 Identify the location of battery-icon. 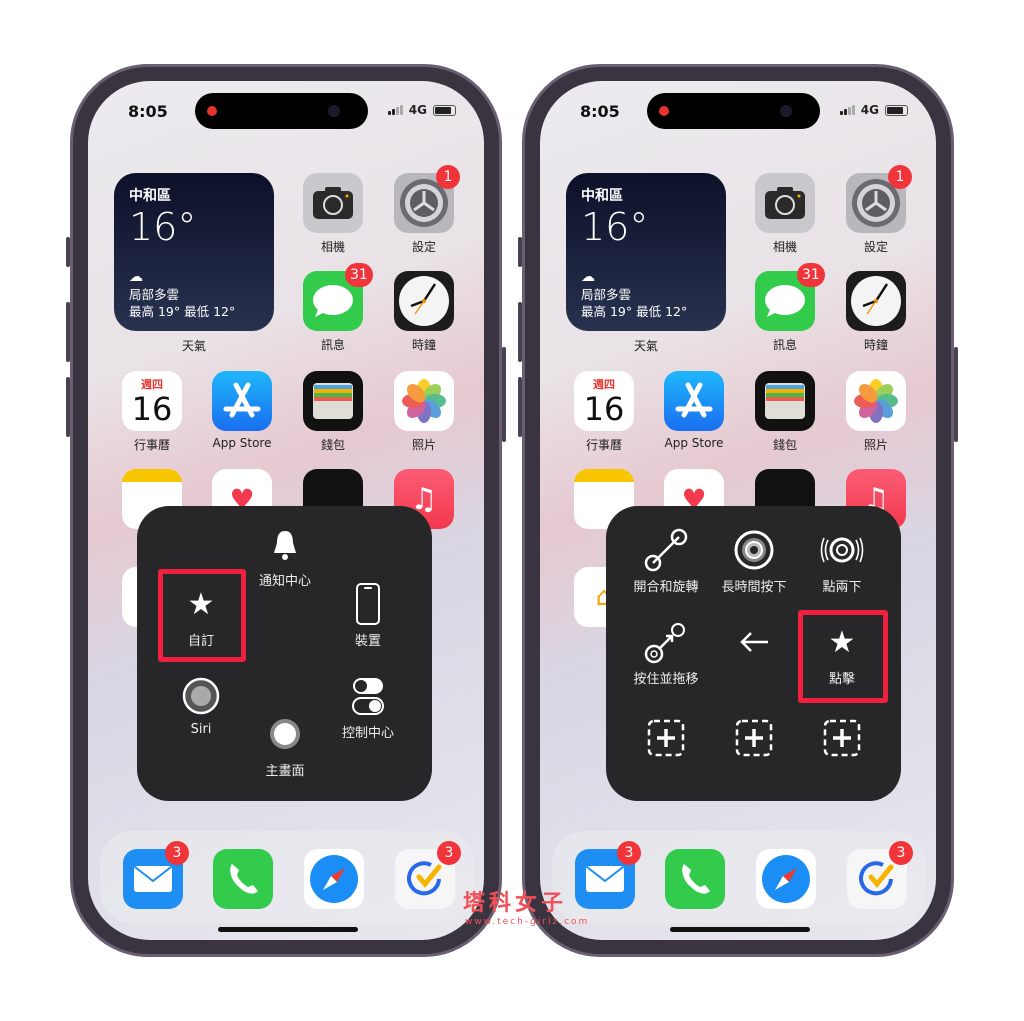
(896, 110).